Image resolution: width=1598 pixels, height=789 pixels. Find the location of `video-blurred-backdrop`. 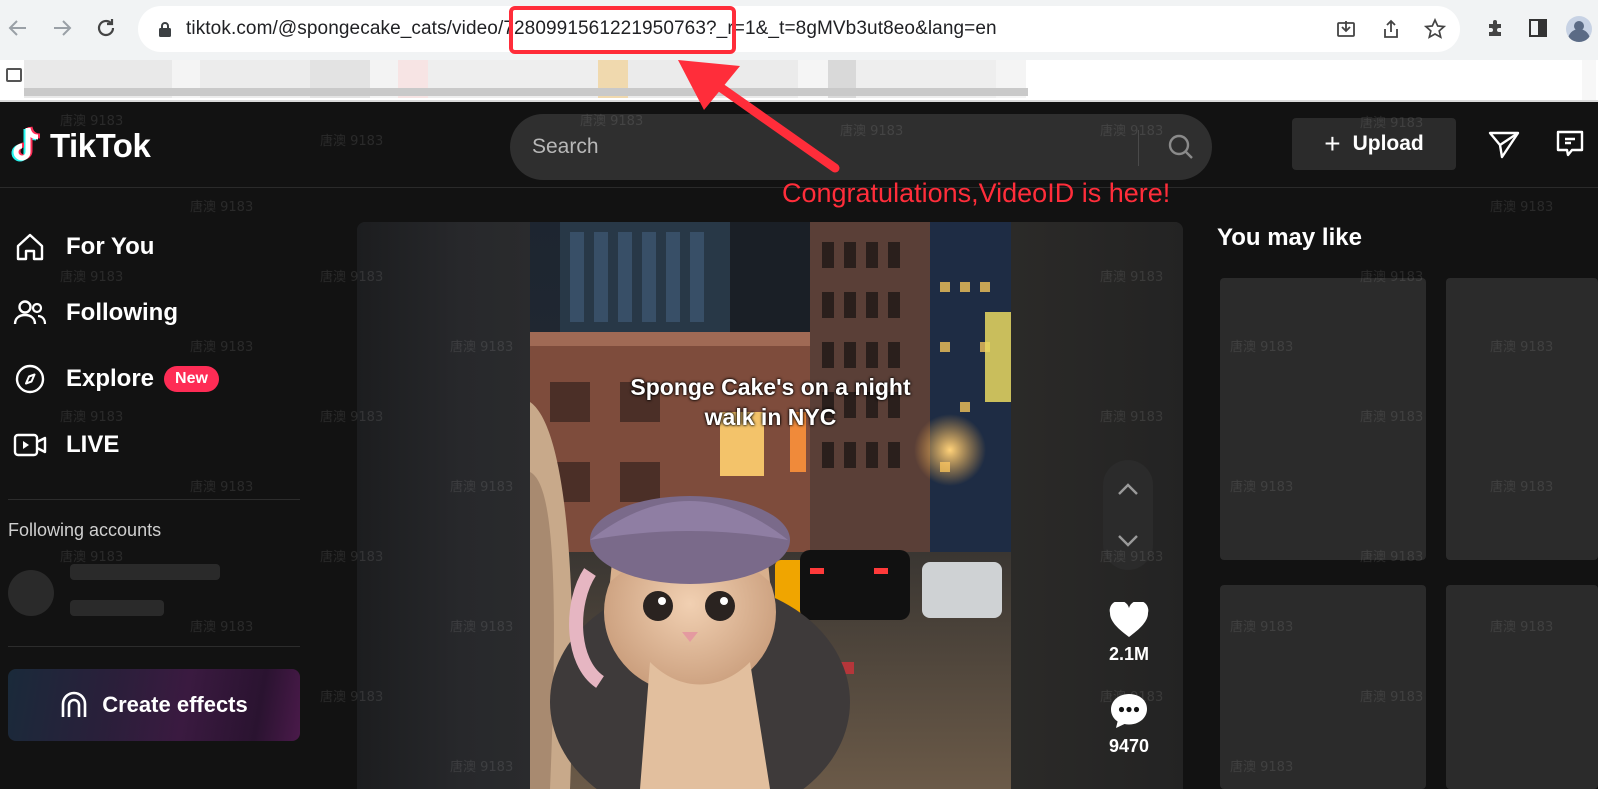

video-blurred-backdrop is located at coordinates (443, 505).